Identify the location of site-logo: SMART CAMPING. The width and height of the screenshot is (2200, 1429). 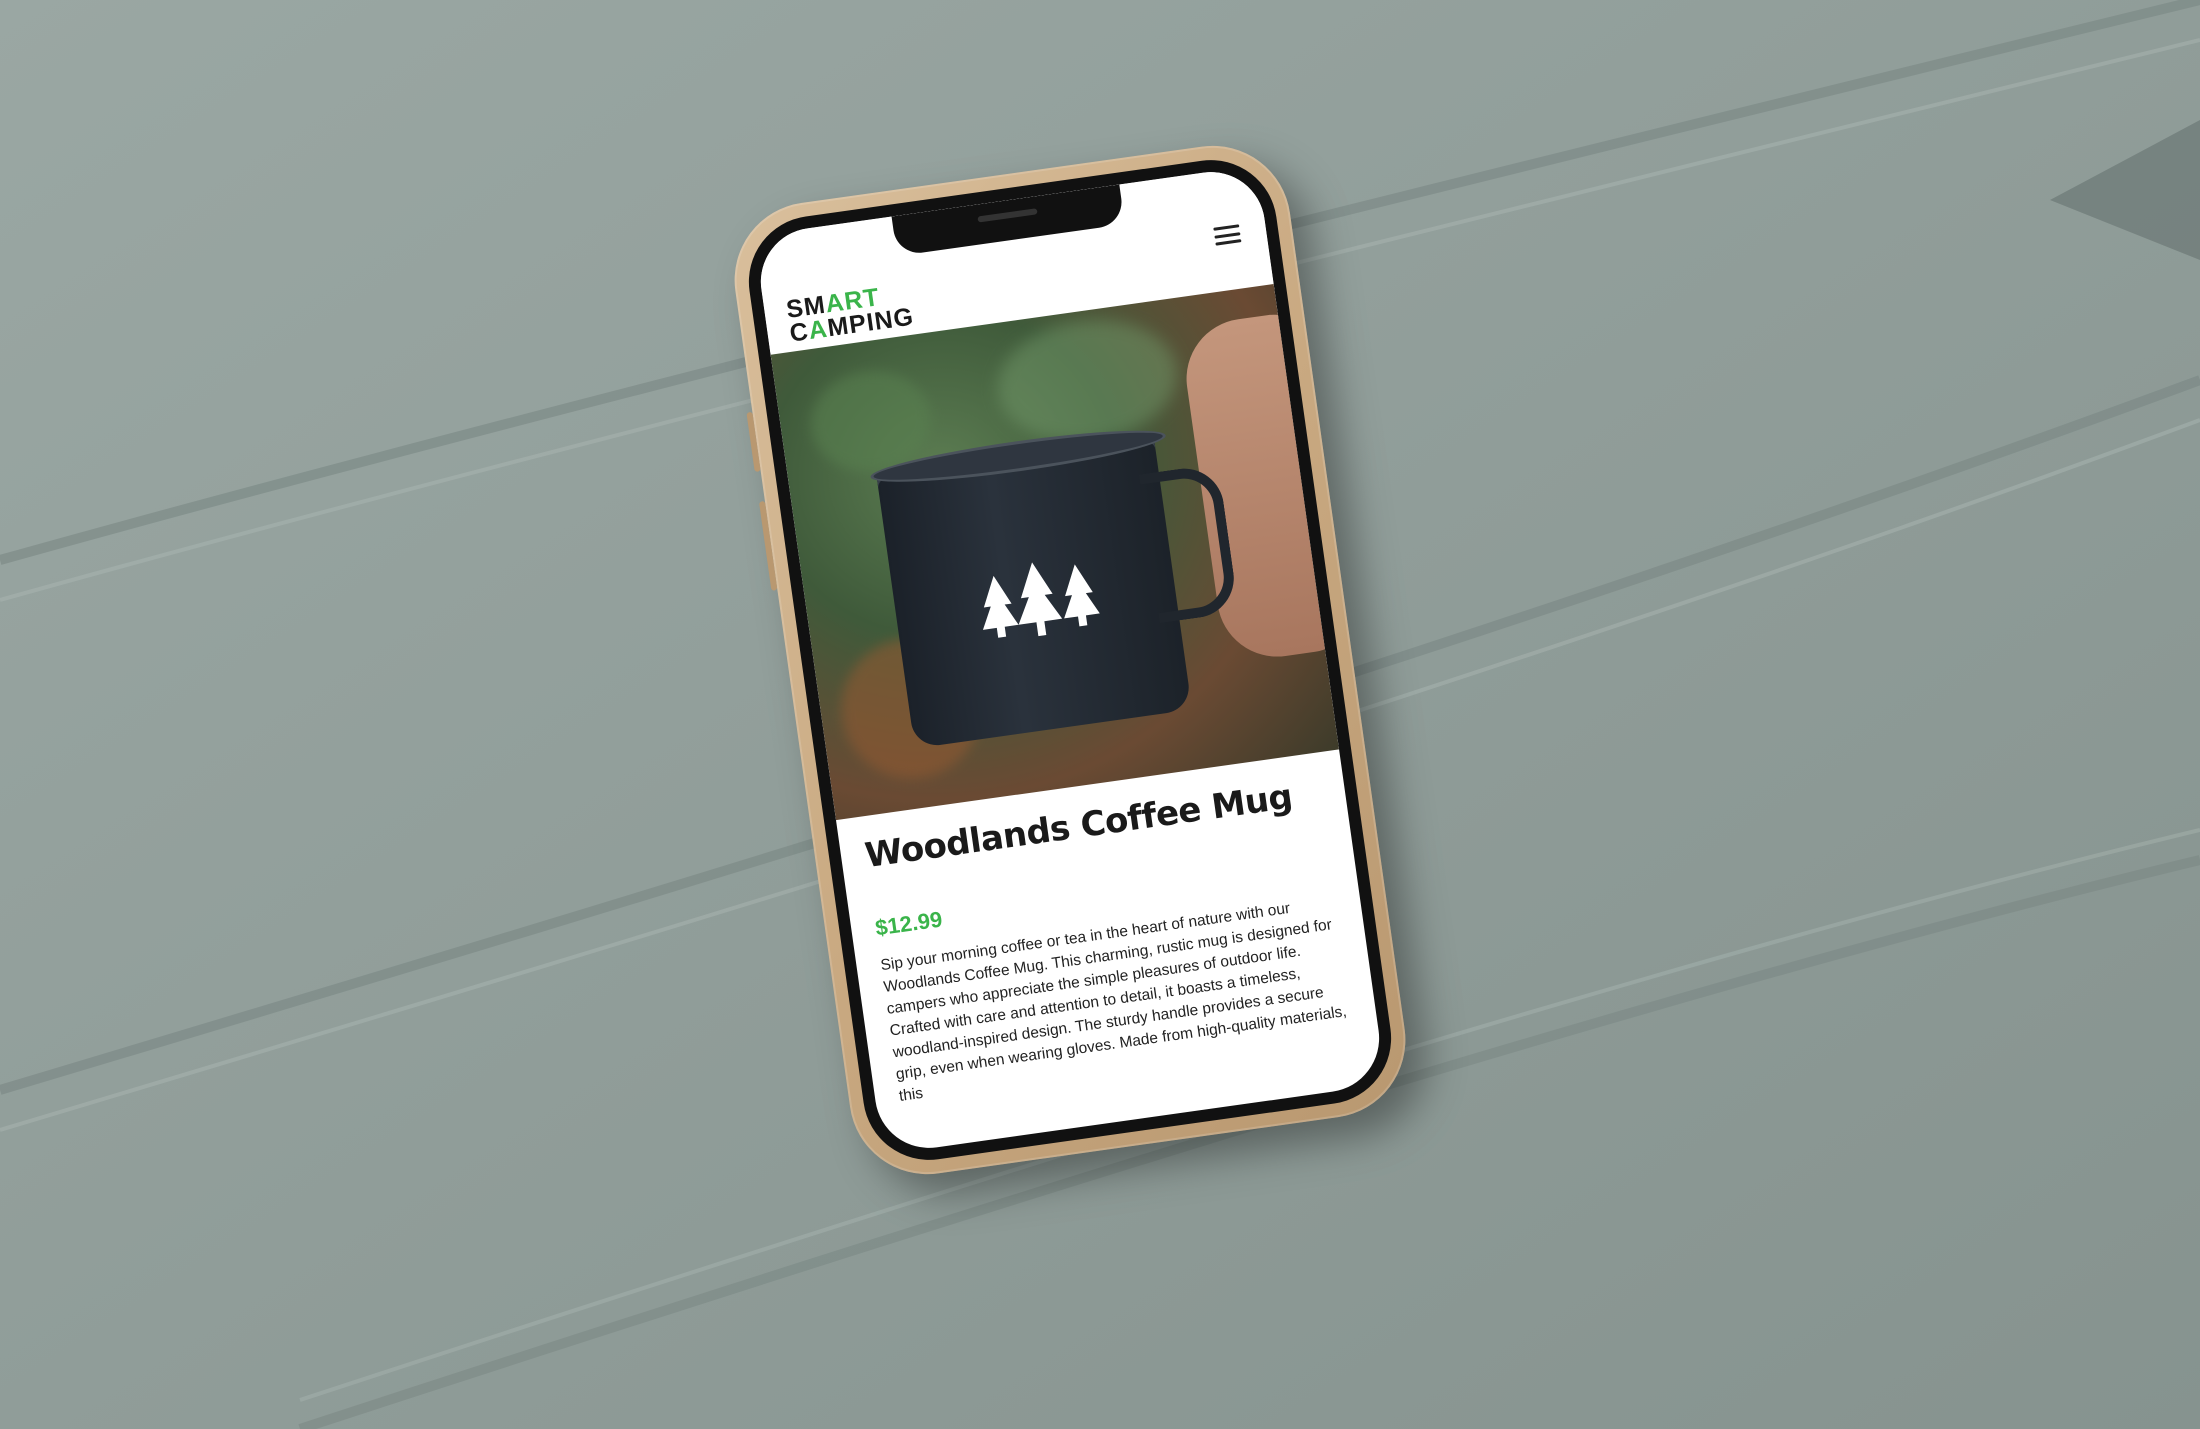
(850, 313).